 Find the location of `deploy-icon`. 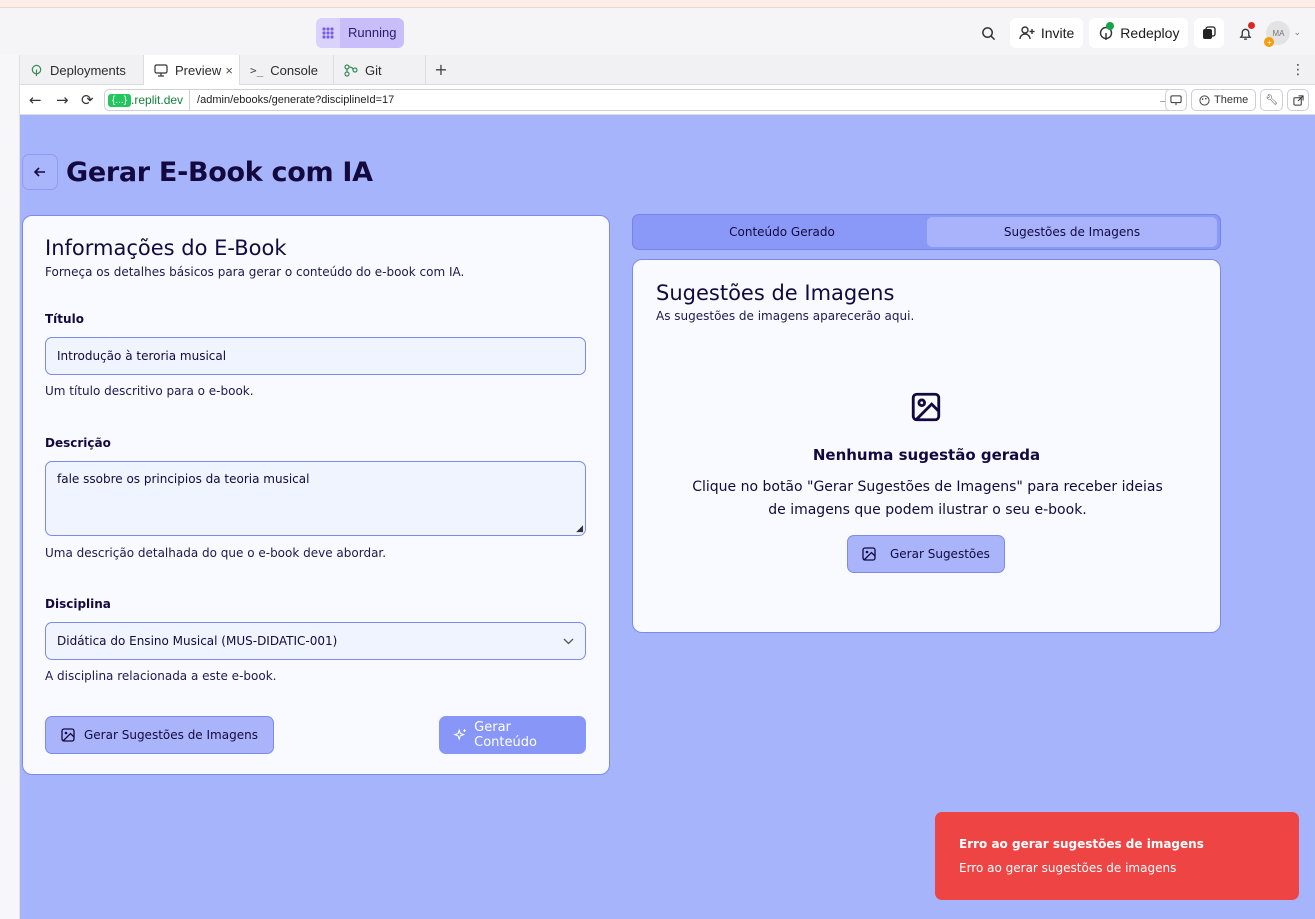

deploy-icon is located at coordinates (36, 70).